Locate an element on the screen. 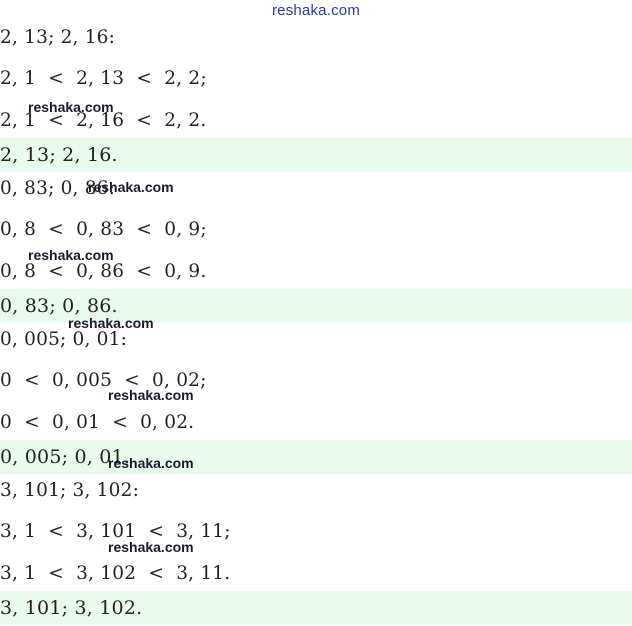 The height and width of the screenshot is (626, 632). answer-4: 3, 101; 3, 102. is located at coordinates (71, 608).